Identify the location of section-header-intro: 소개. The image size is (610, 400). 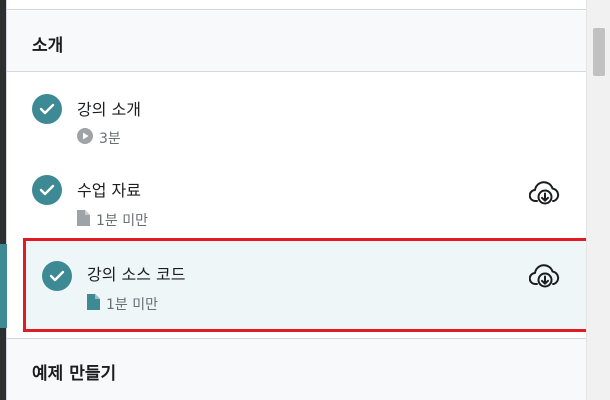
(297, 41).